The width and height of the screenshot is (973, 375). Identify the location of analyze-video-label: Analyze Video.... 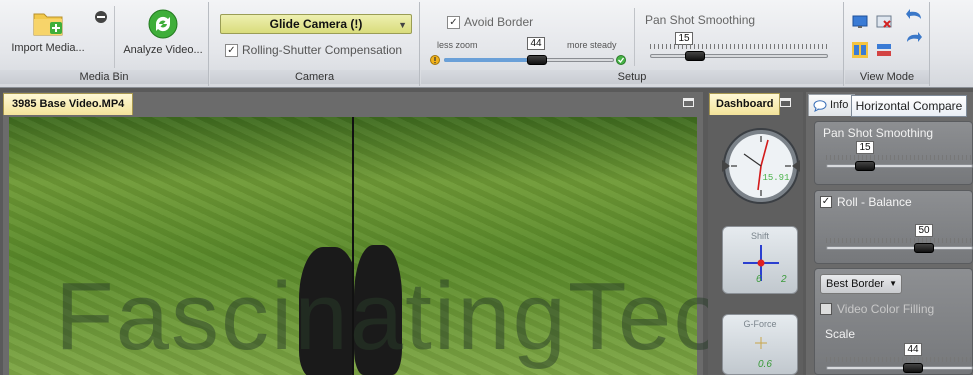
(163, 50).